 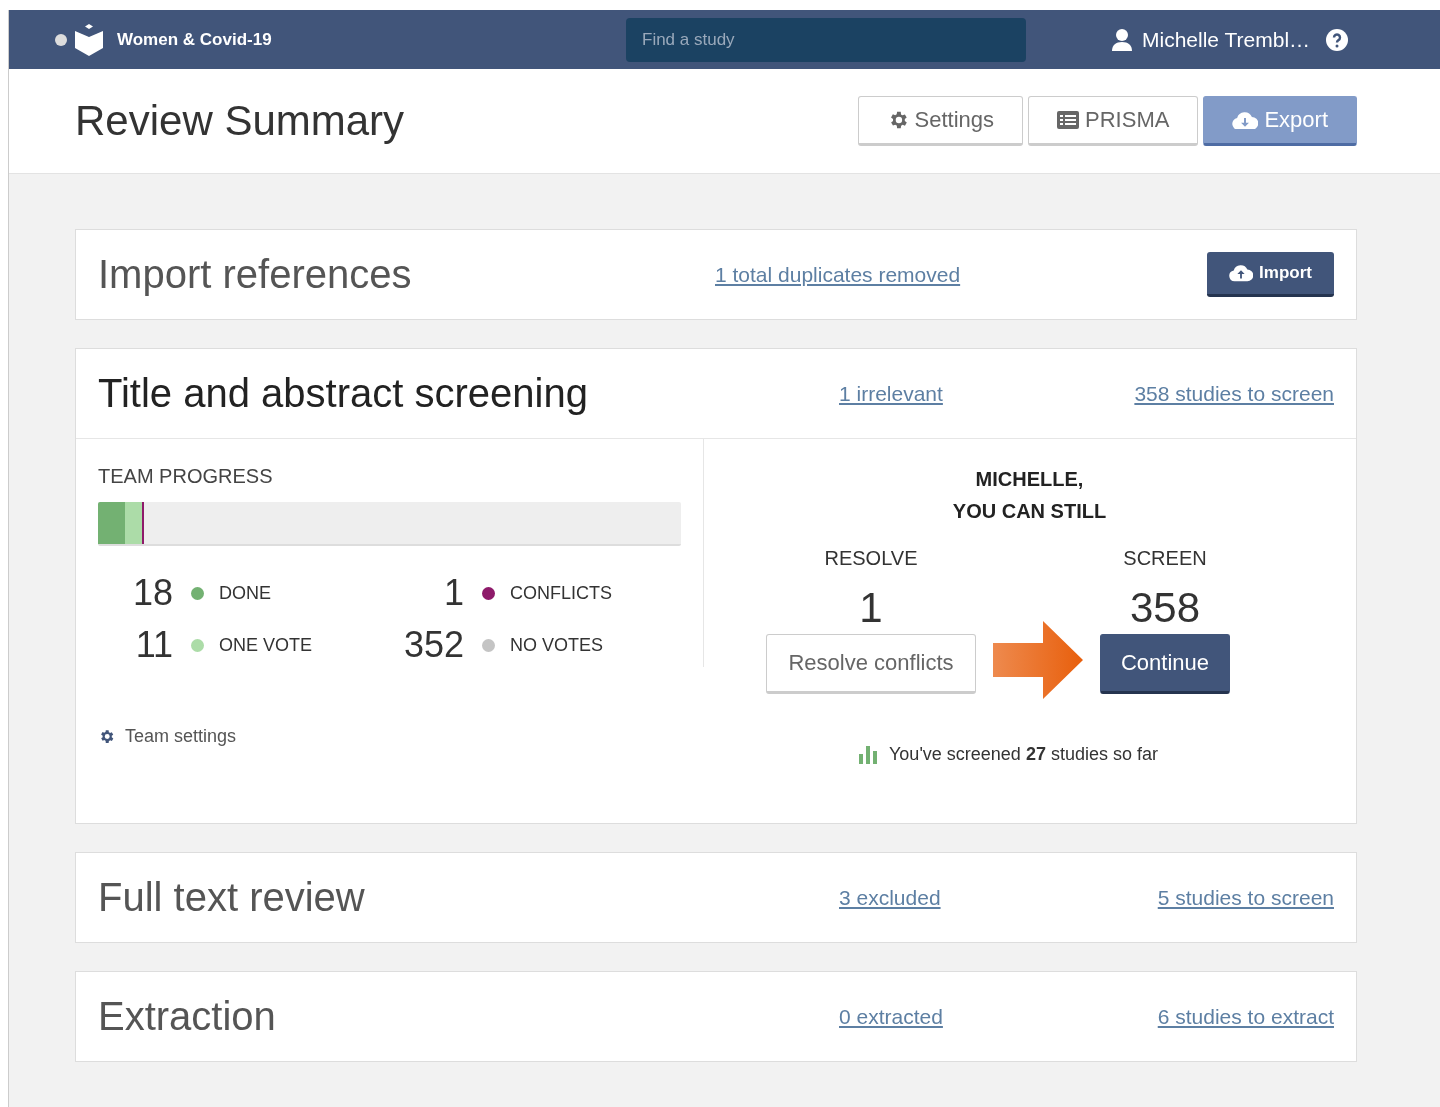 I want to click on prisma-button: PRISMA, so click(x=1113, y=121).